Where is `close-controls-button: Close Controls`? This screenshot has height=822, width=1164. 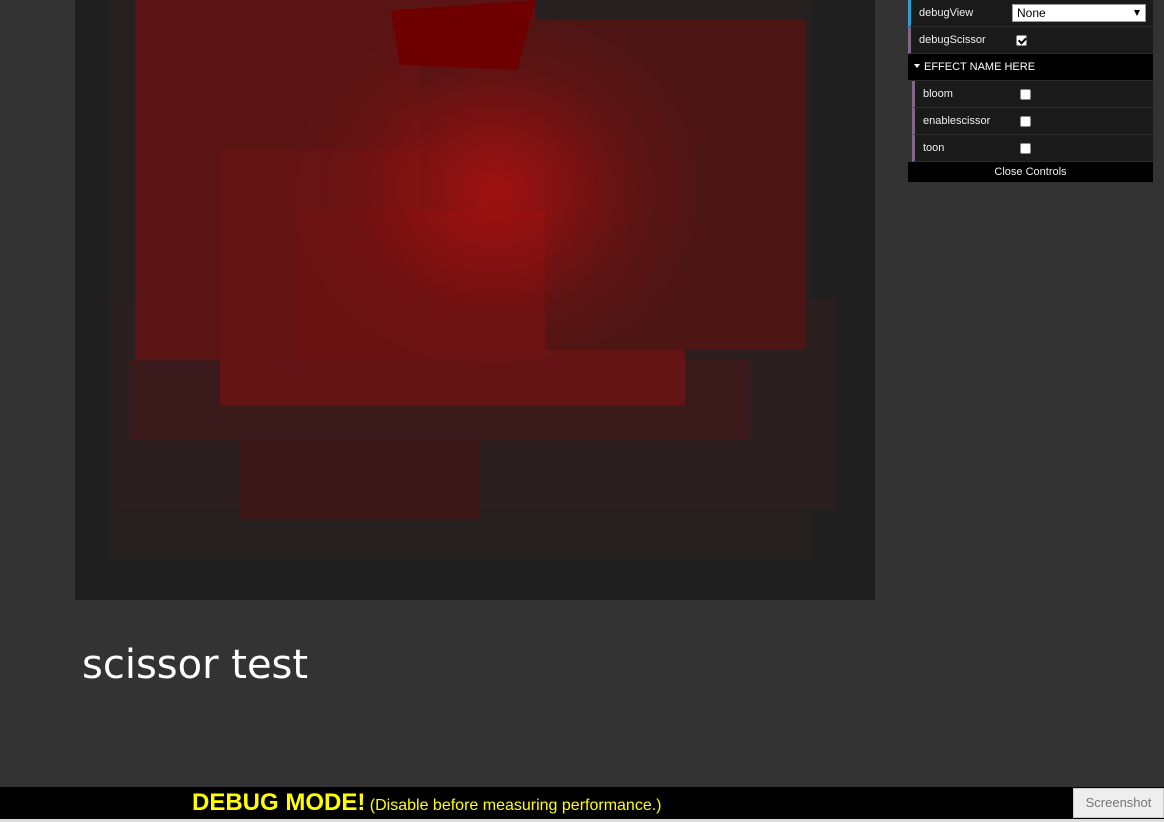
close-controls-button: Close Controls is located at coordinates (1030, 172).